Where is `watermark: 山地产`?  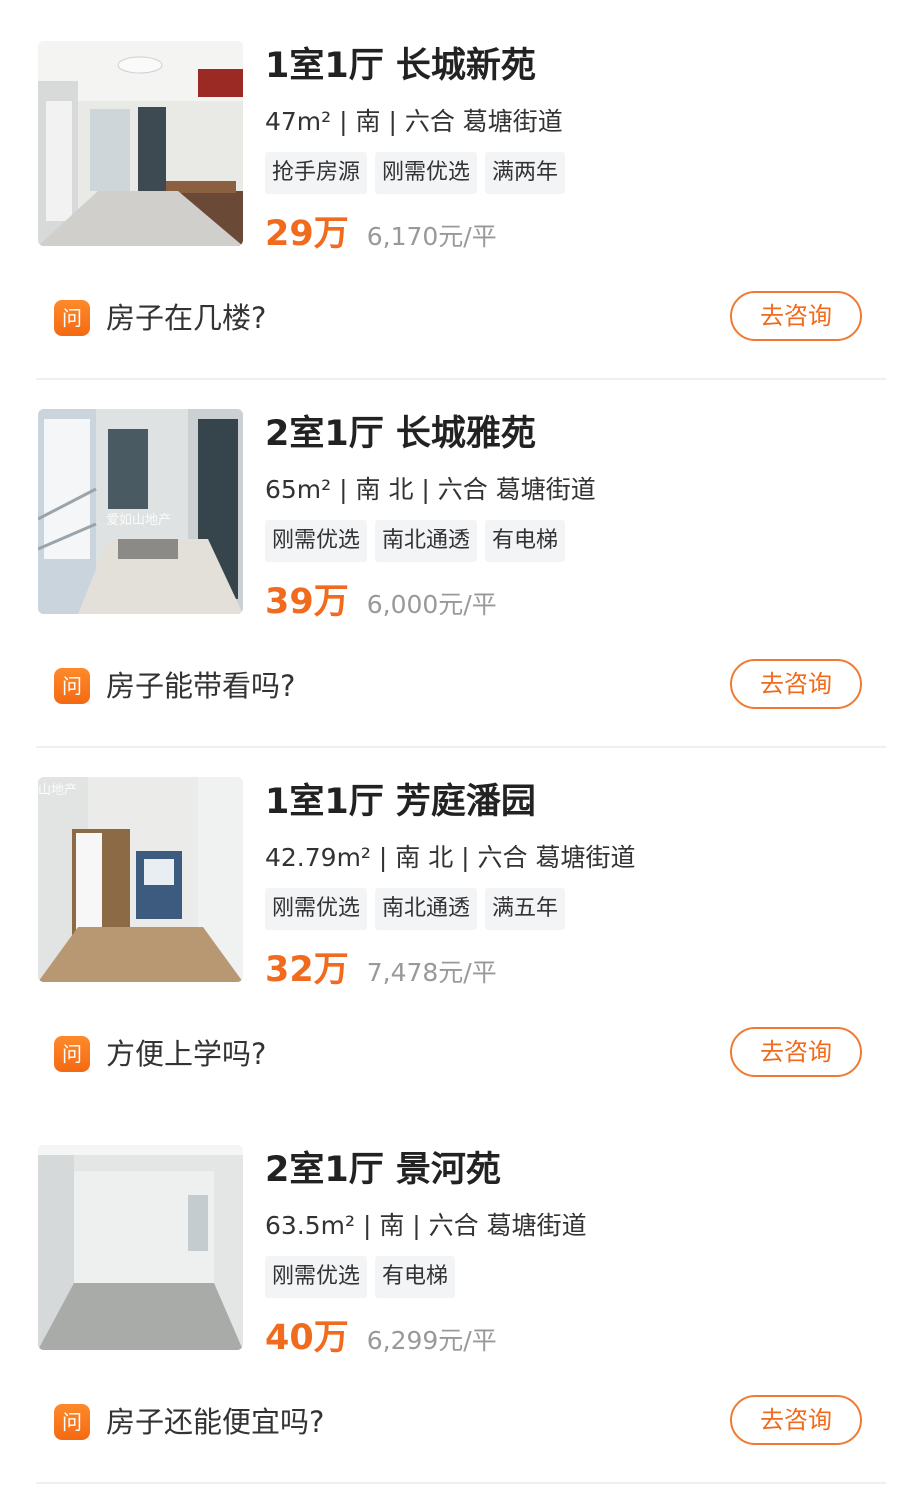 watermark: 山地产 is located at coordinates (58, 790).